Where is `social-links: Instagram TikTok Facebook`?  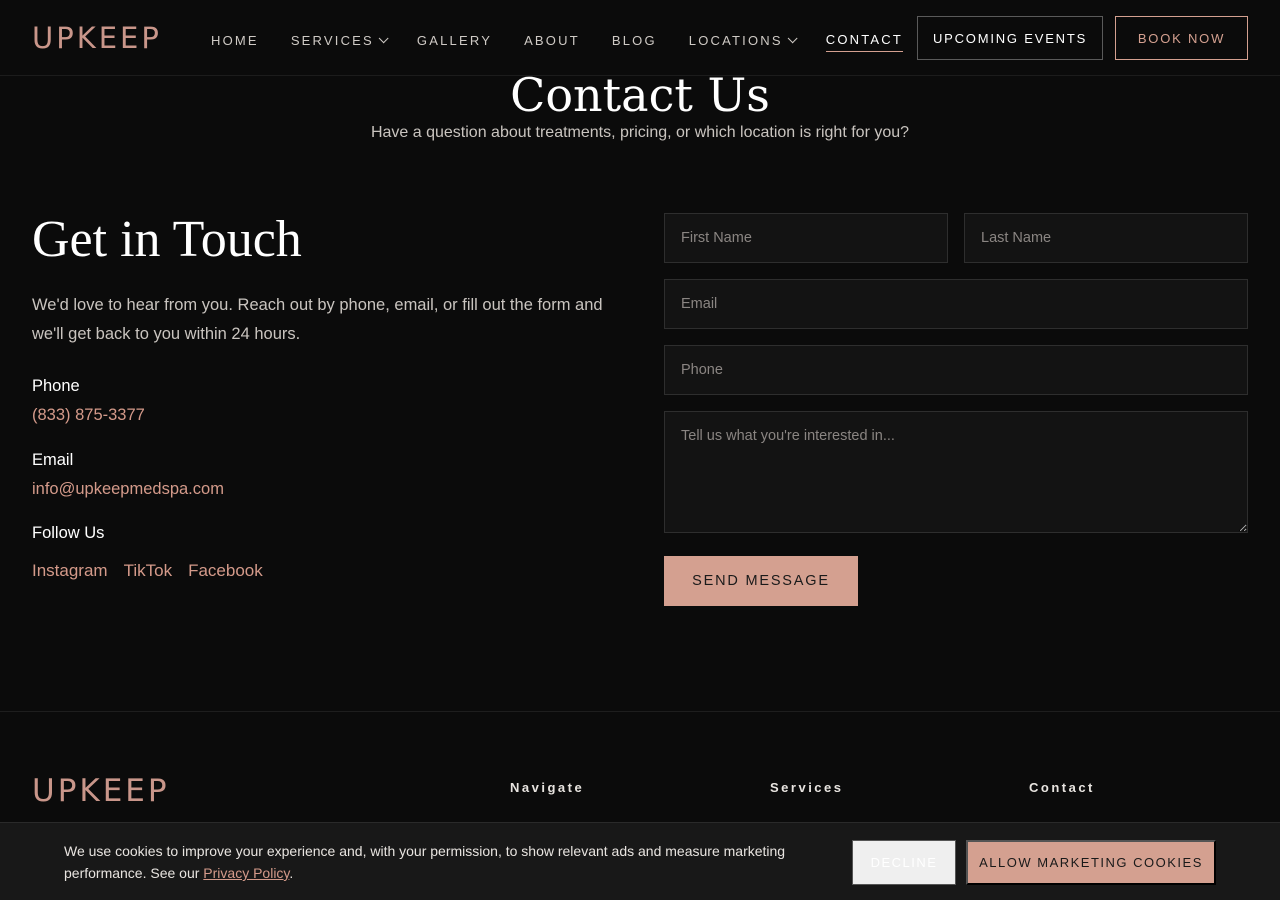 social-links: Instagram TikTok Facebook is located at coordinates (147, 571).